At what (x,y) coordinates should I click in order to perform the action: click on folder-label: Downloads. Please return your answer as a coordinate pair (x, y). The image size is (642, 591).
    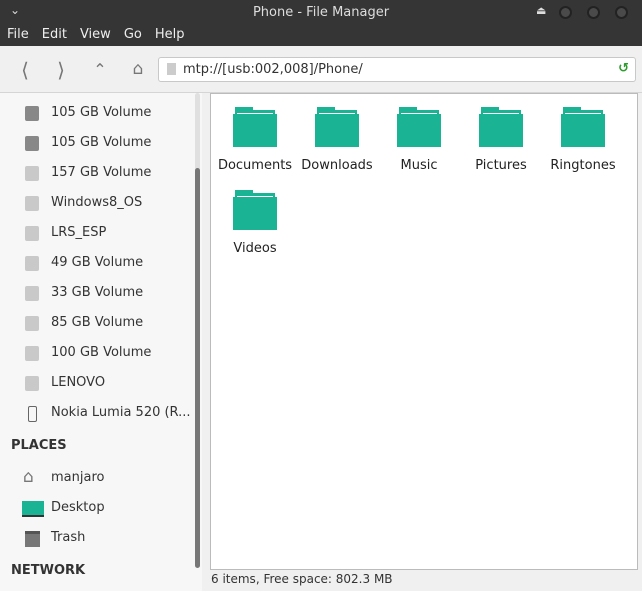
    Looking at the image, I should click on (337, 165).